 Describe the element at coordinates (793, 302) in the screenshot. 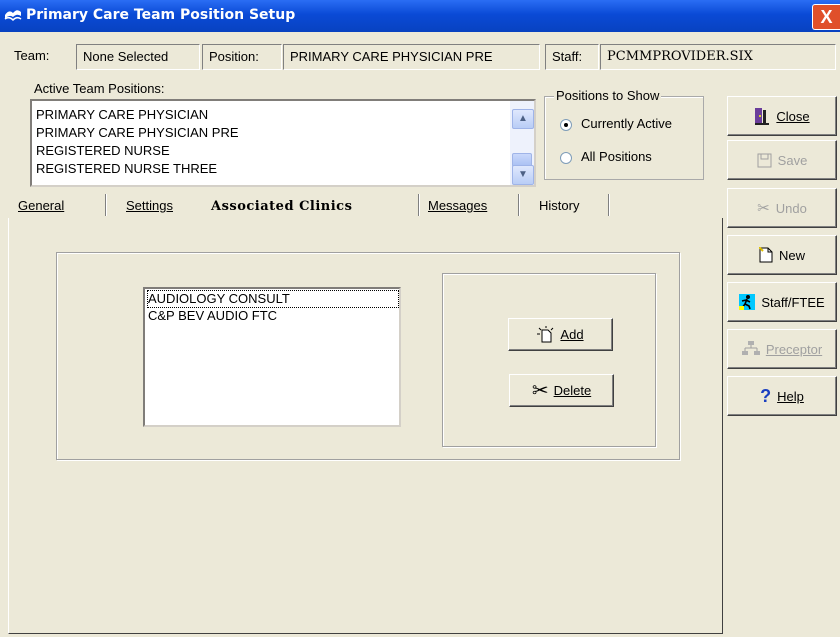

I see `staff-ftee-button-label: Staff/FTEE` at that location.